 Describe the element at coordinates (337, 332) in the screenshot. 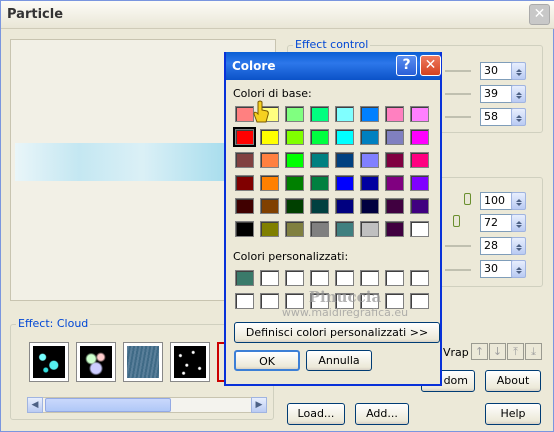

I see `define-custom-colors-button: Definisci colori personalizzati >>` at that location.